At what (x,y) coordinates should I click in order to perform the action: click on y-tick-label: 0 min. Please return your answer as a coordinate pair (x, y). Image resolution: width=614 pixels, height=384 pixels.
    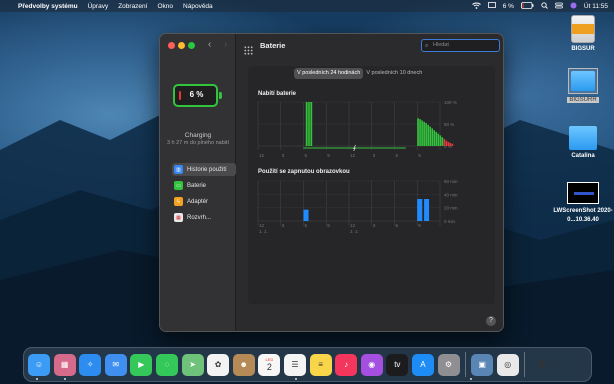
    Looking at the image, I should click on (450, 221).